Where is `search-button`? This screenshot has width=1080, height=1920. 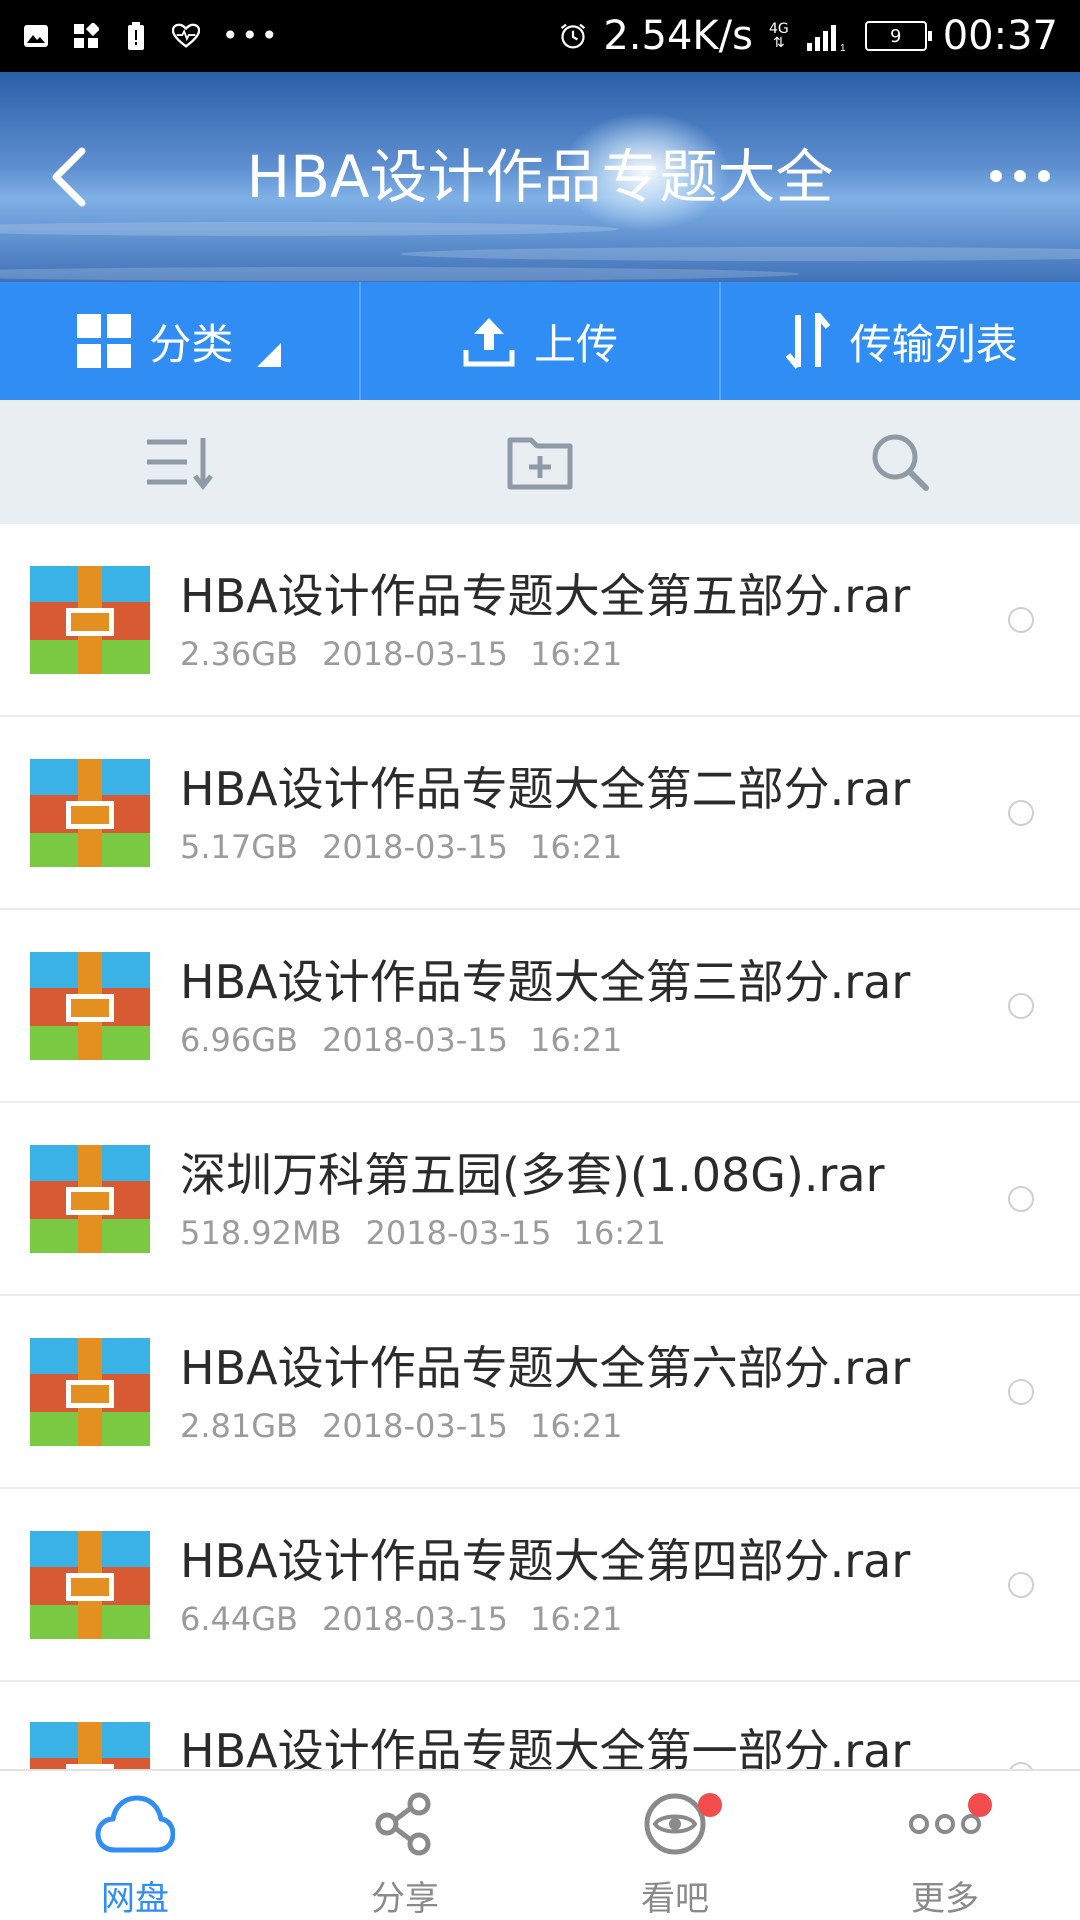
search-button is located at coordinates (900, 462).